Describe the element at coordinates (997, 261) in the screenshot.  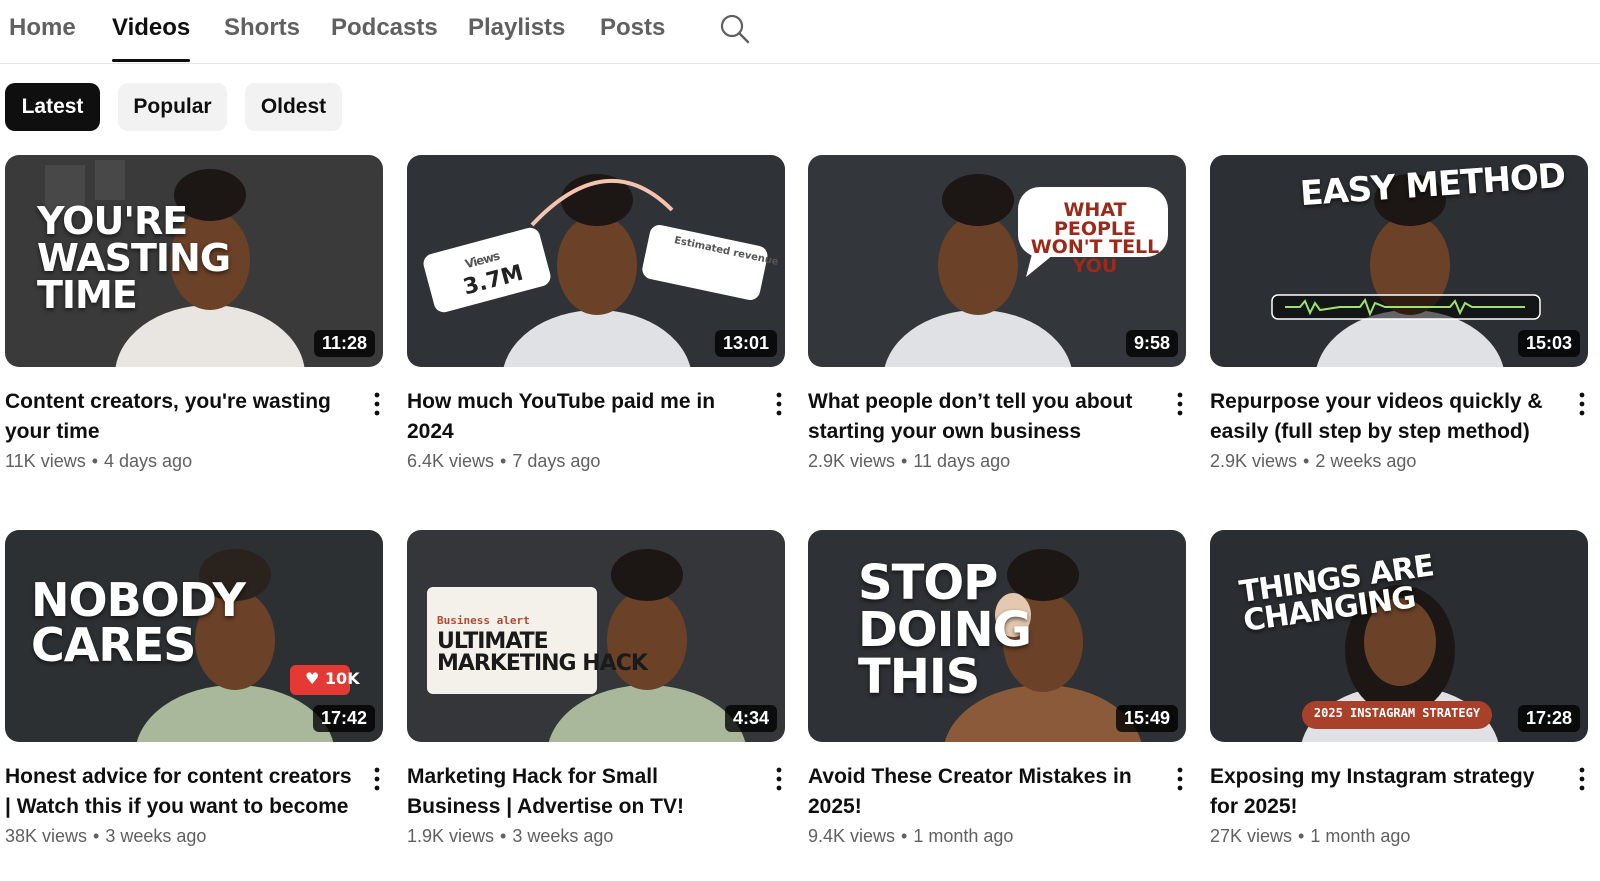
I see `video-thumbnail: WHAT PEOPLE WON'T TELL YOU 9:58` at that location.